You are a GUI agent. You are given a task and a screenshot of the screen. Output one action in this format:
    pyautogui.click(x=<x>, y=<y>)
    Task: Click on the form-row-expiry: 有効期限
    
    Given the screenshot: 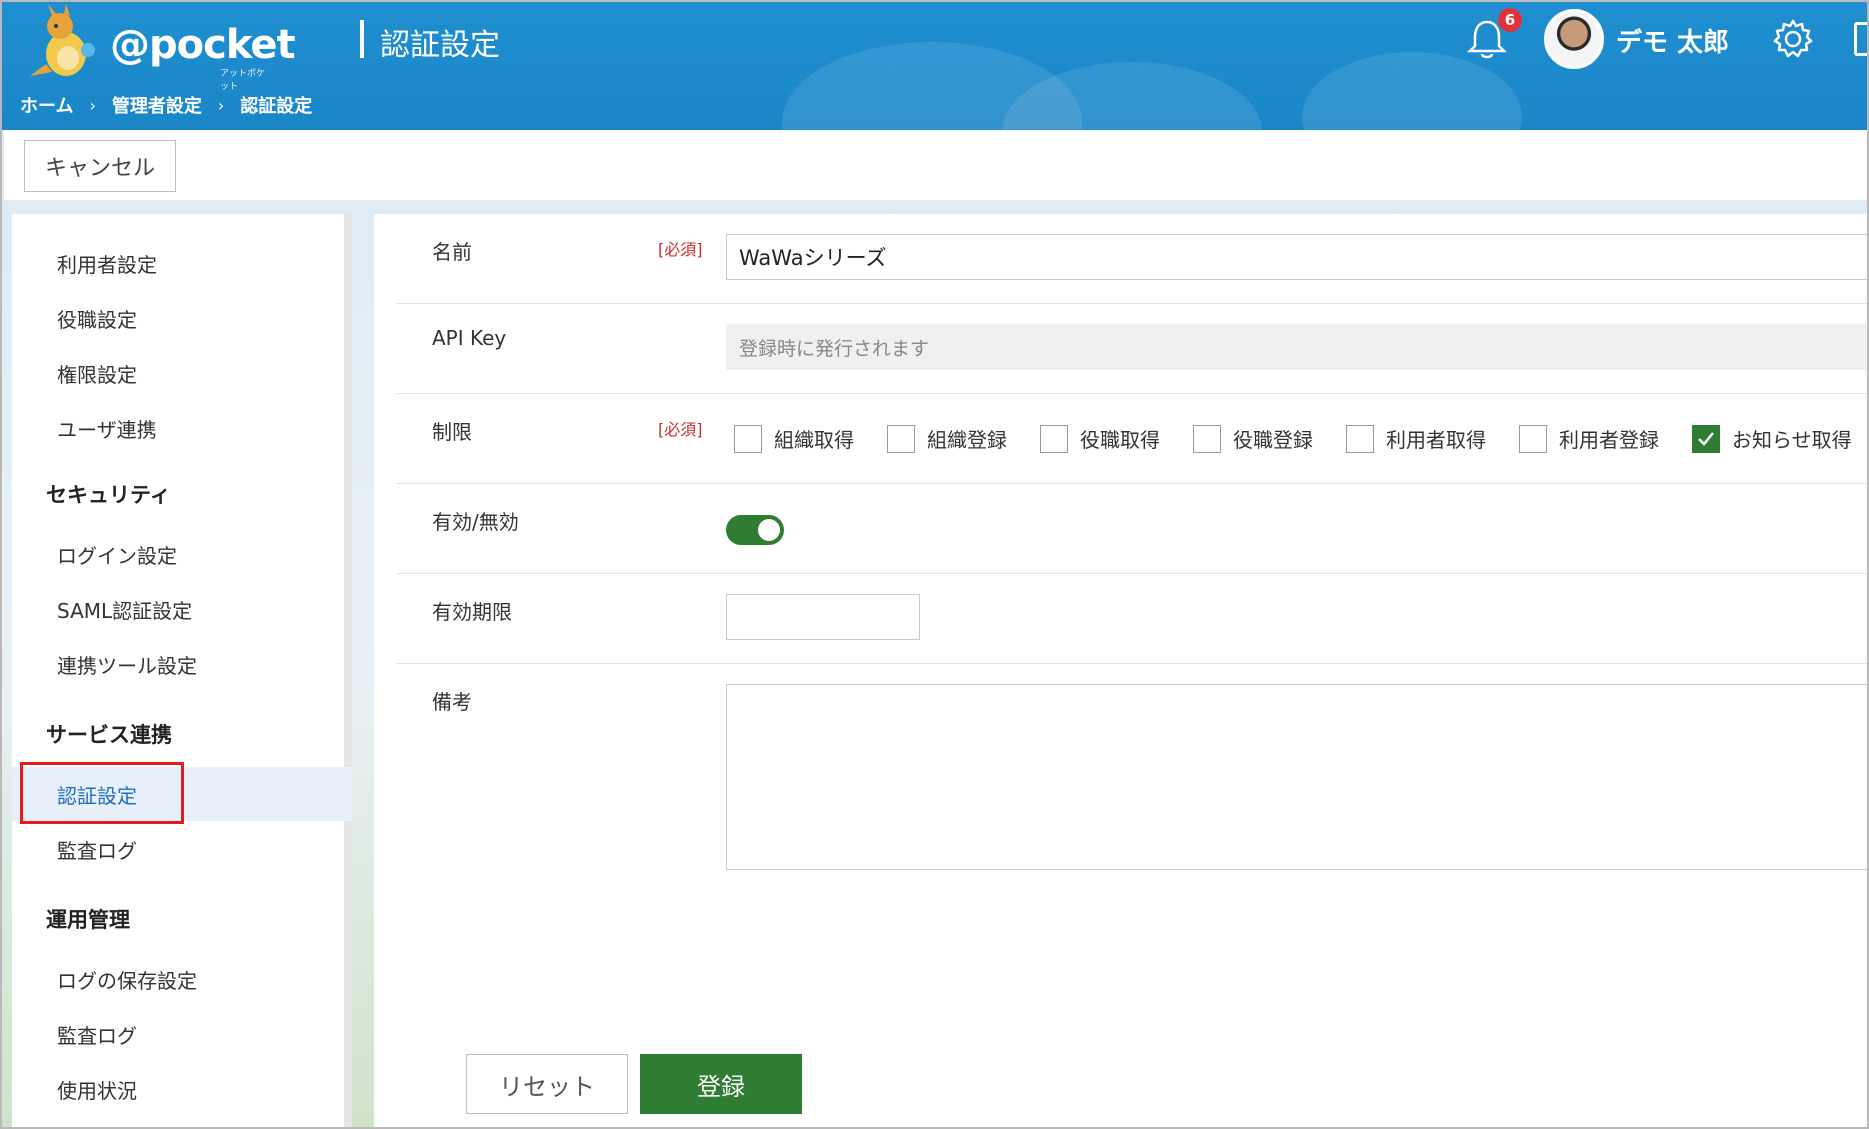 What is the action you would take?
    pyautogui.click(x=1131, y=619)
    